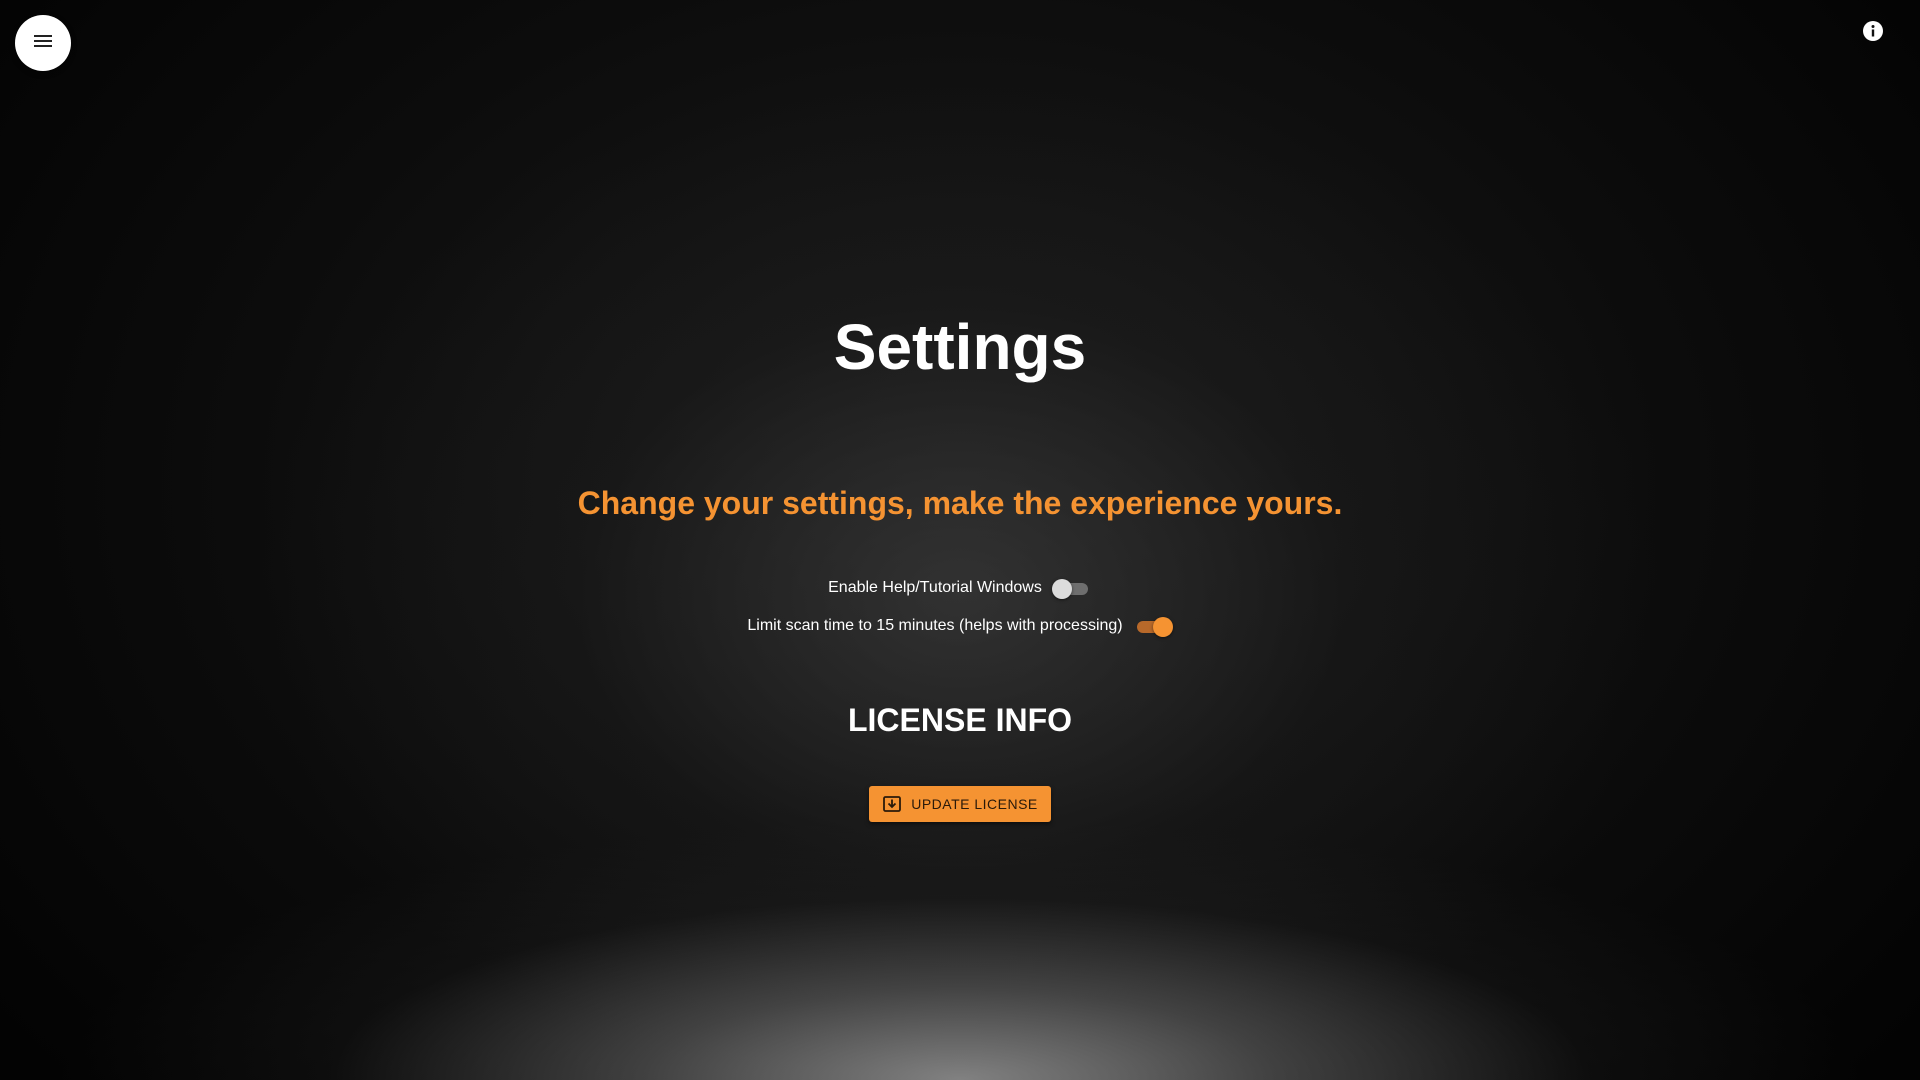 The height and width of the screenshot is (1080, 1920). I want to click on limit-scan-time-toggle, so click(1153, 626).